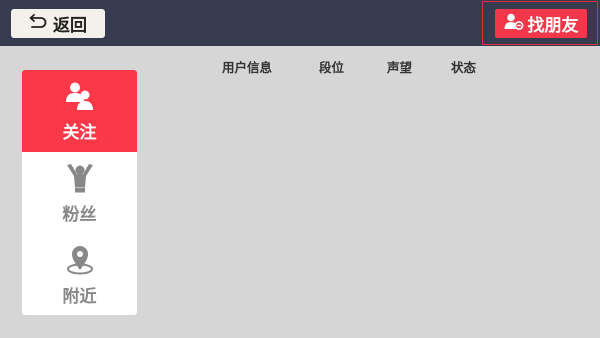  Describe the element at coordinates (38, 23) in the screenshot. I see `return-arrow-icon` at that location.